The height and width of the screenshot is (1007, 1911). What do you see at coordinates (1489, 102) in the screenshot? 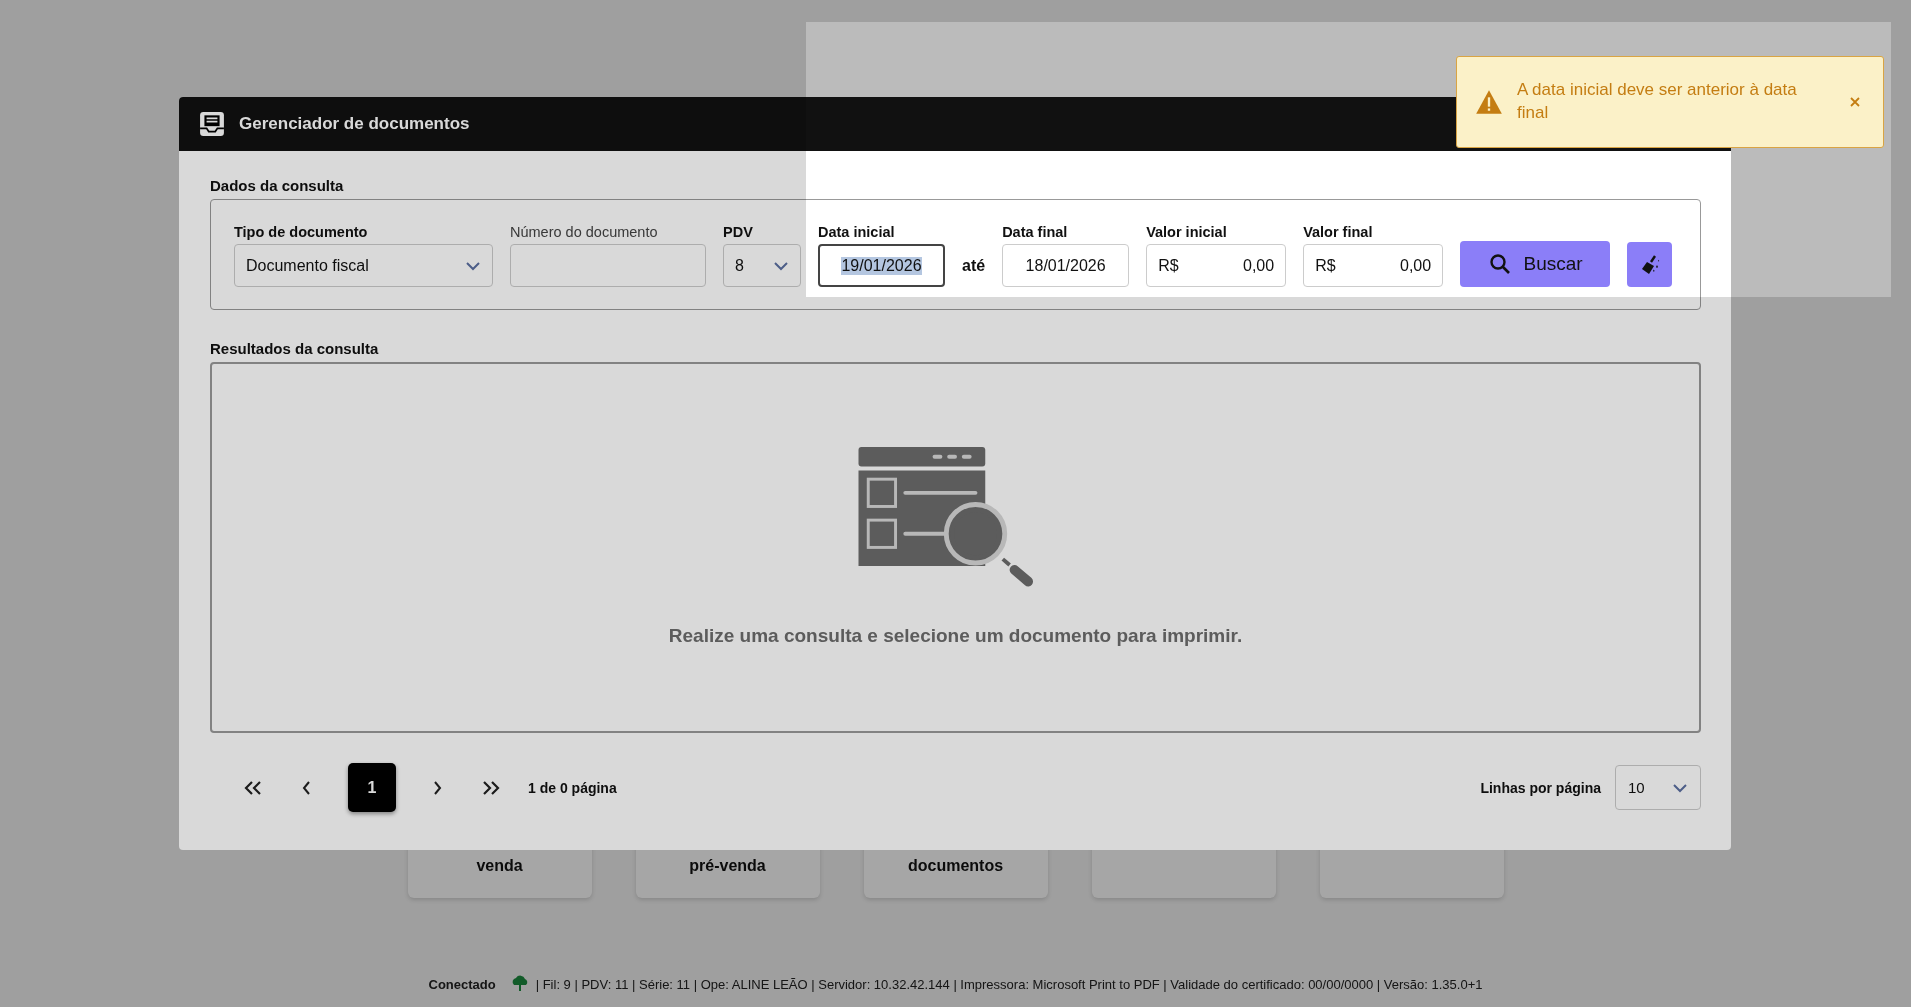
I see `warning-icon` at bounding box center [1489, 102].